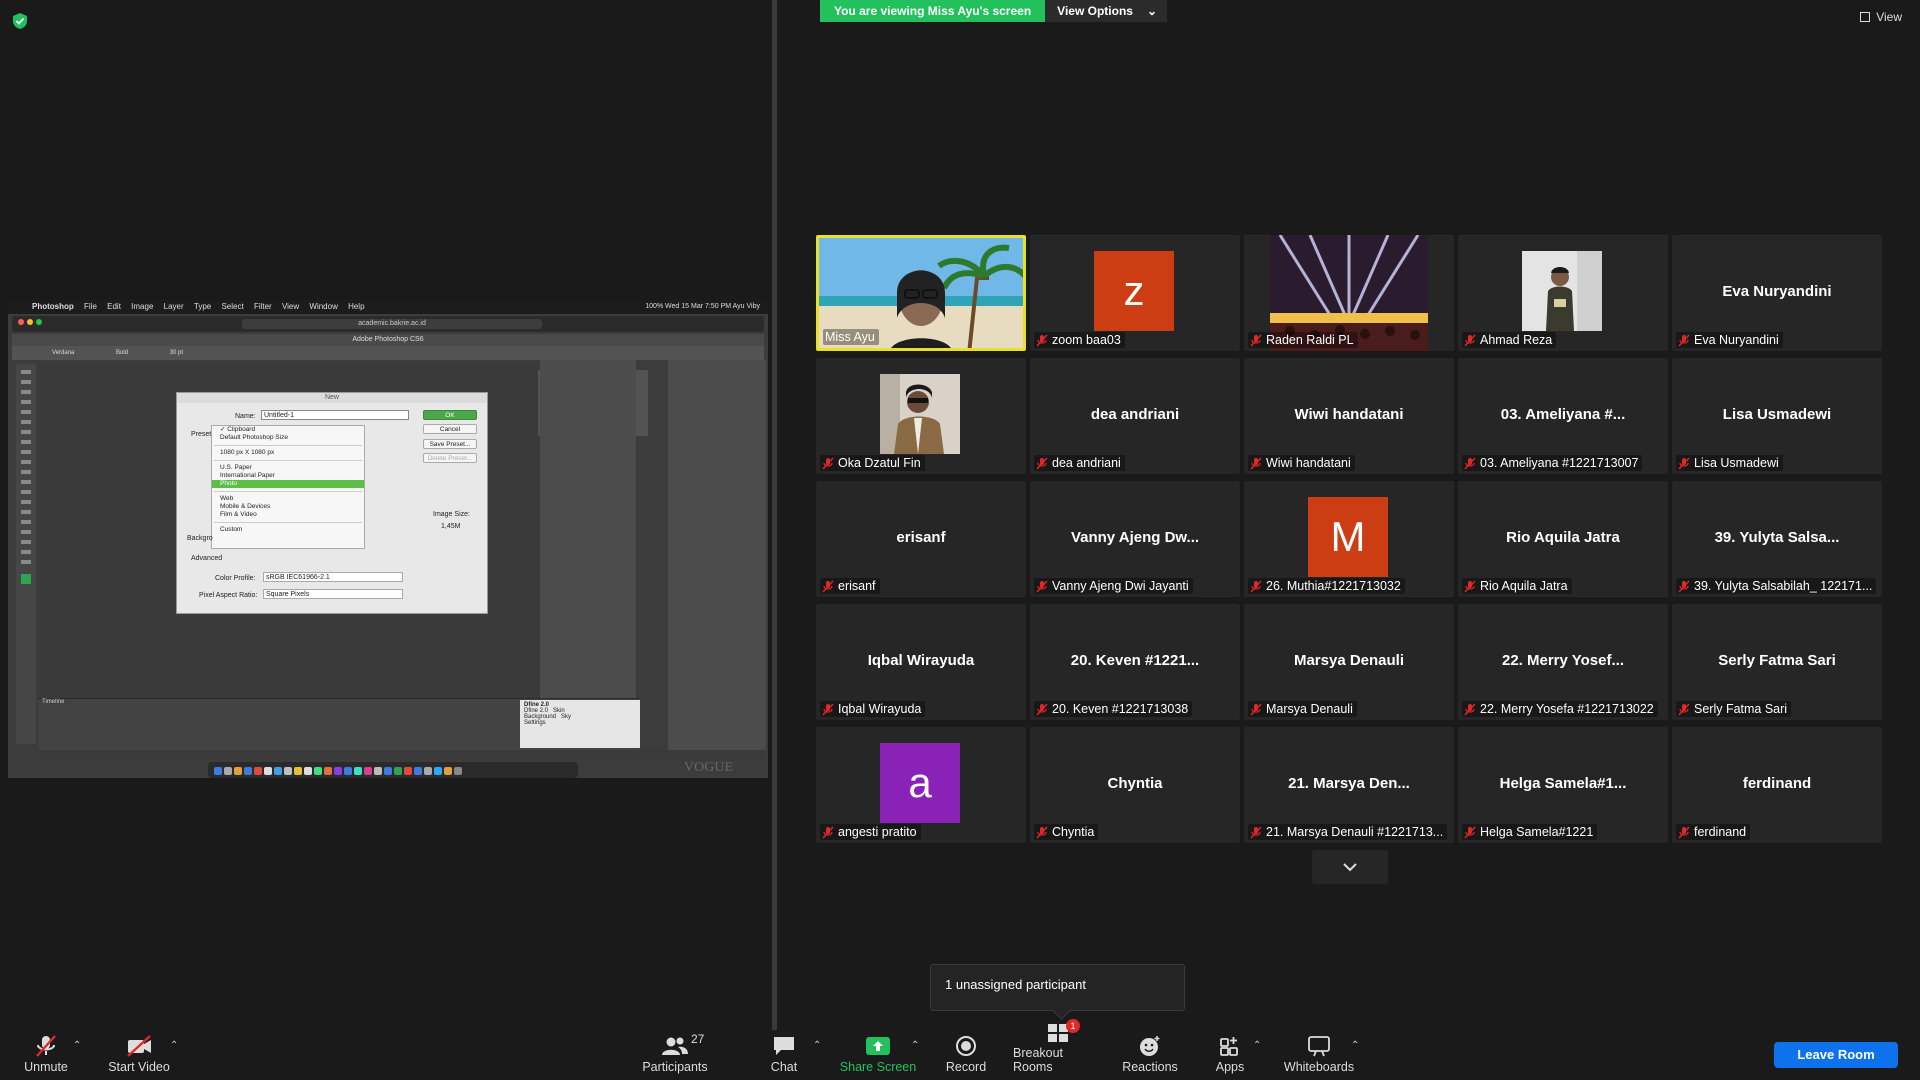 This screenshot has height=1080, width=1920. I want to click on apps-icon, so click(1229, 1046).